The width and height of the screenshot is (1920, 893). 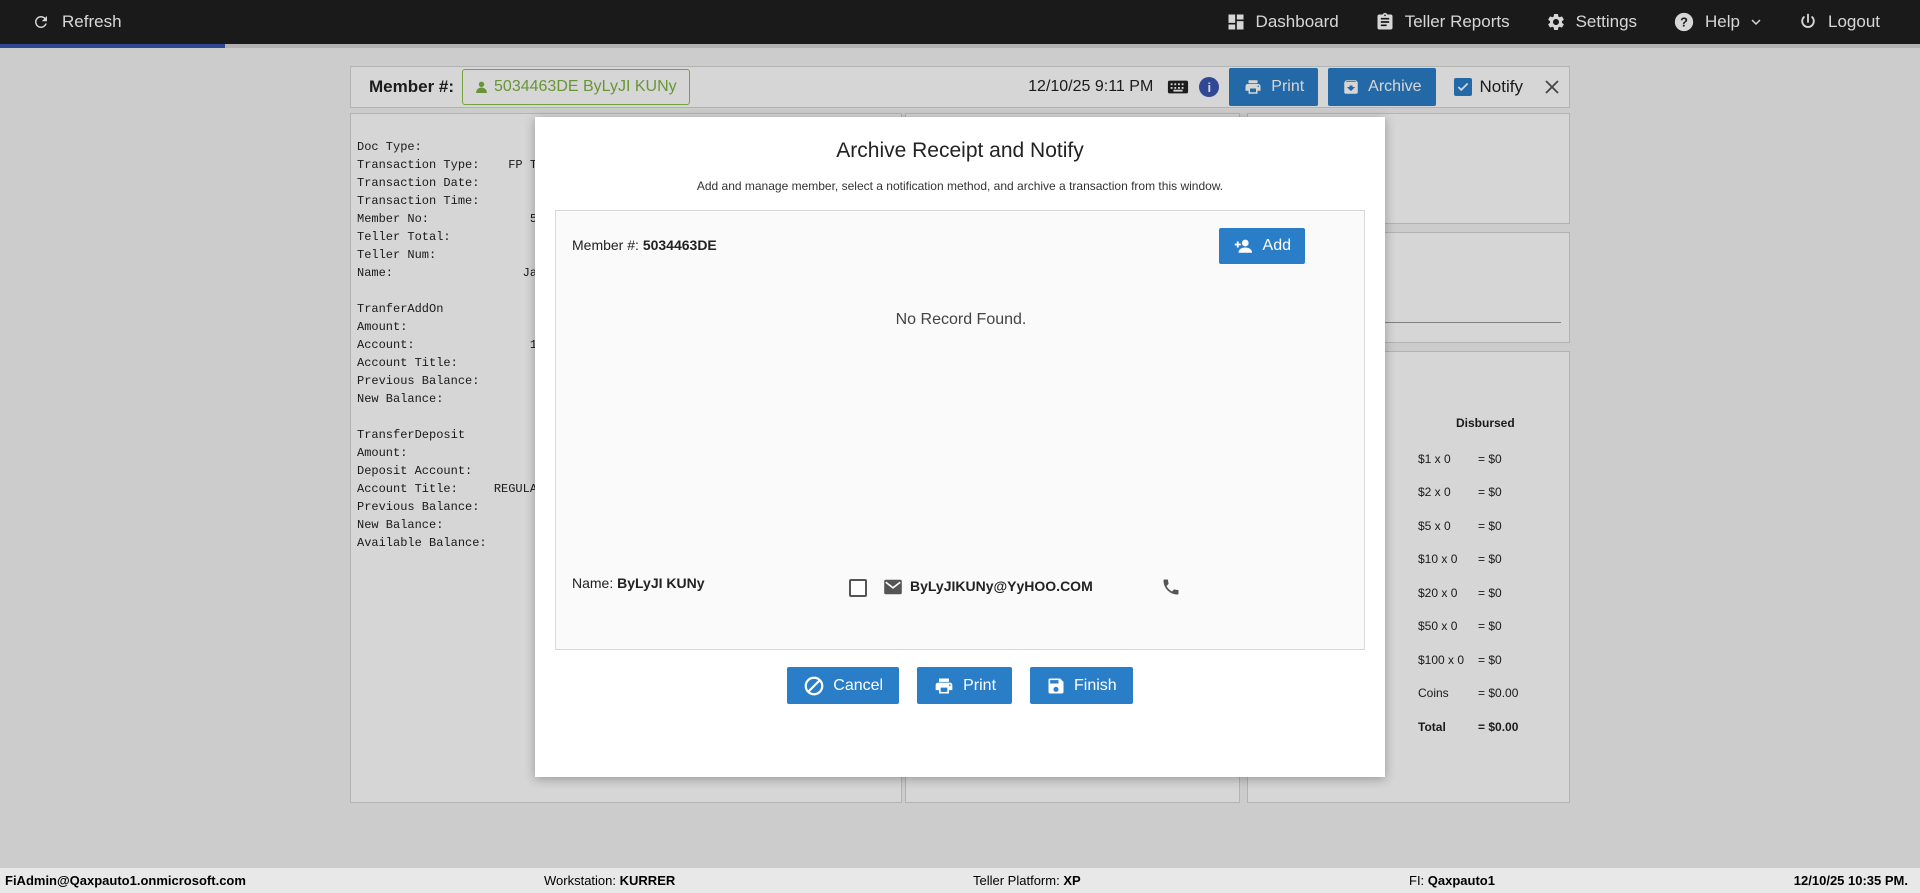 I want to click on fi-value: Qaxpauto1, so click(x=1461, y=880).